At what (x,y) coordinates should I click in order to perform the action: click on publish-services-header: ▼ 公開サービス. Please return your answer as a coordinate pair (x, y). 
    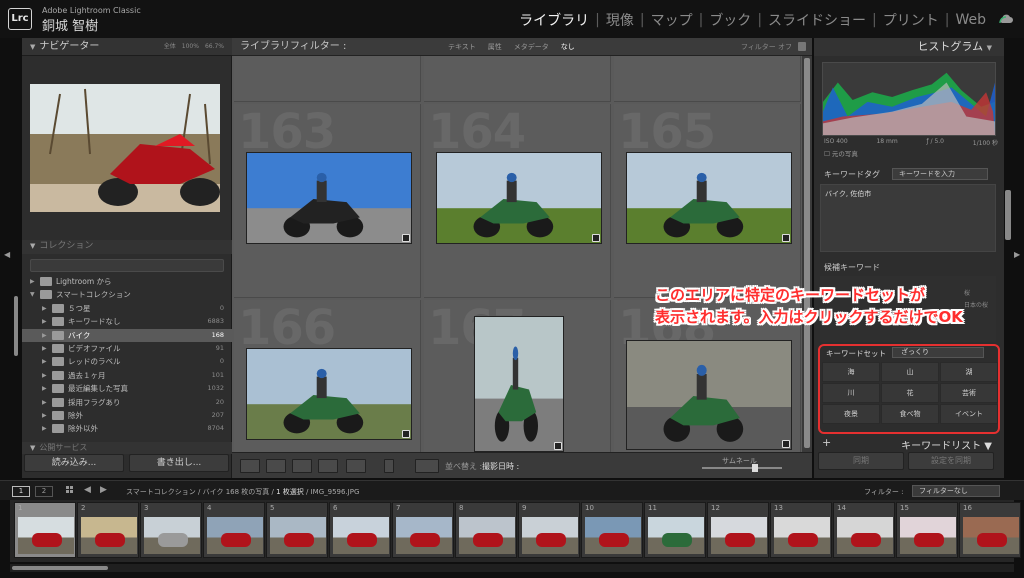
    Looking at the image, I should click on (127, 448).